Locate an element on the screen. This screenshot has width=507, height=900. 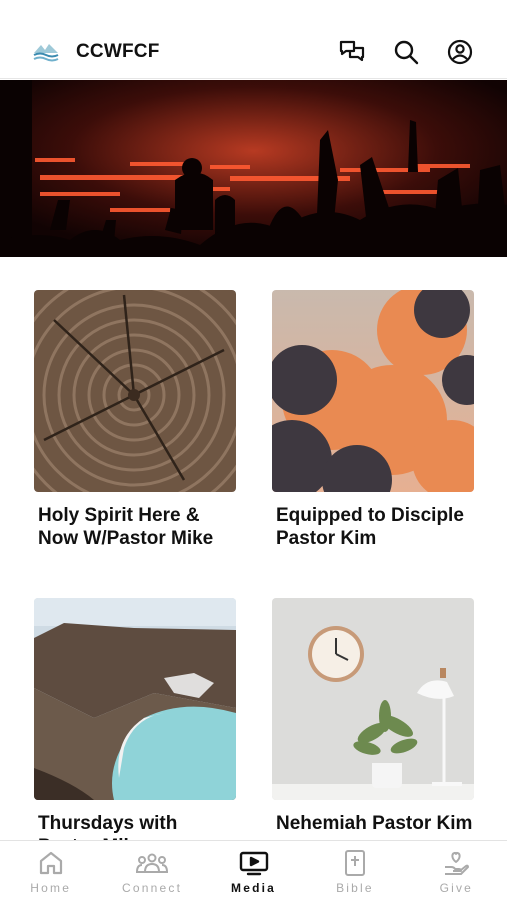
card-title: Nehemiah Pastor Kim is located at coordinates (374, 823).